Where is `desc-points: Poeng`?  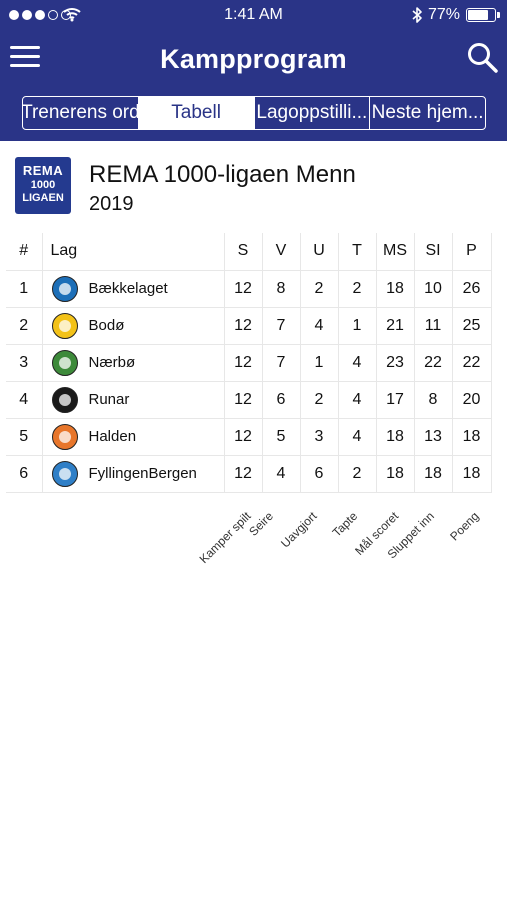
desc-points: Poeng is located at coordinates (464, 526).